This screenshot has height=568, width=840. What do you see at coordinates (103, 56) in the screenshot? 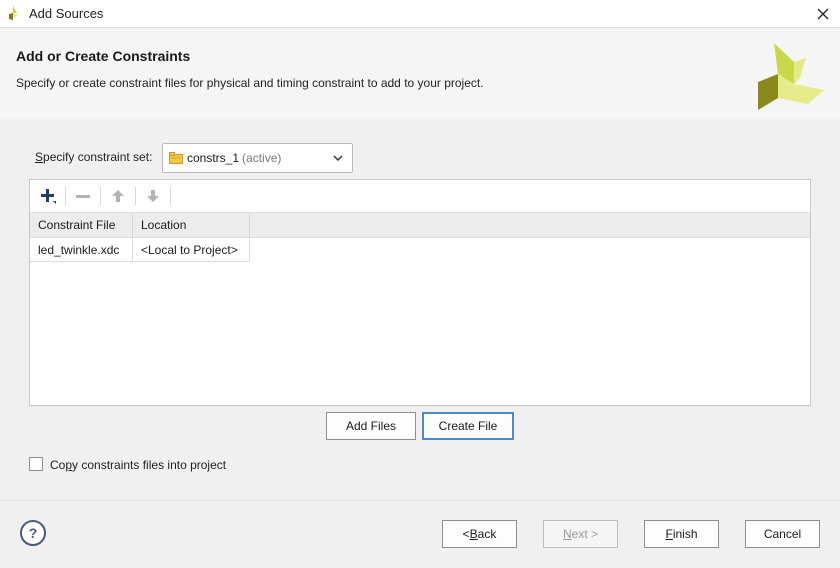
I see `page-title: Add or Create Constraints` at bounding box center [103, 56].